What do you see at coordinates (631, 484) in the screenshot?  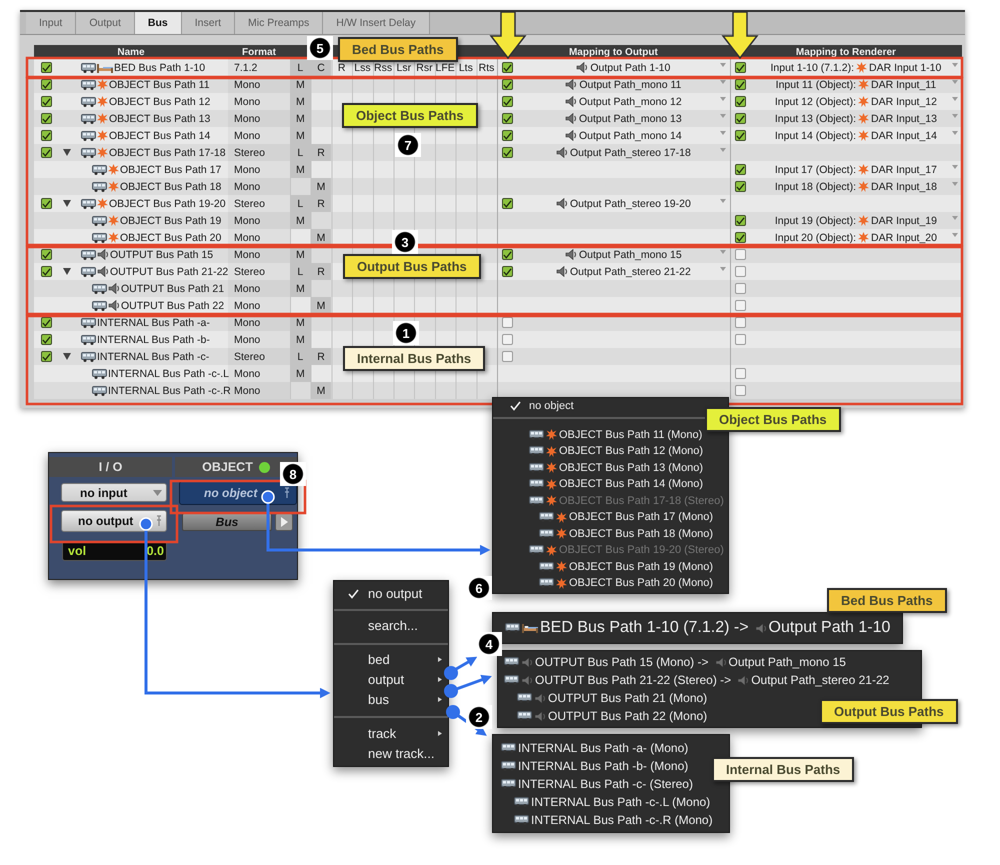 I see `item-label: OBJECT Bus Path 14 (Mono)` at bounding box center [631, 484].